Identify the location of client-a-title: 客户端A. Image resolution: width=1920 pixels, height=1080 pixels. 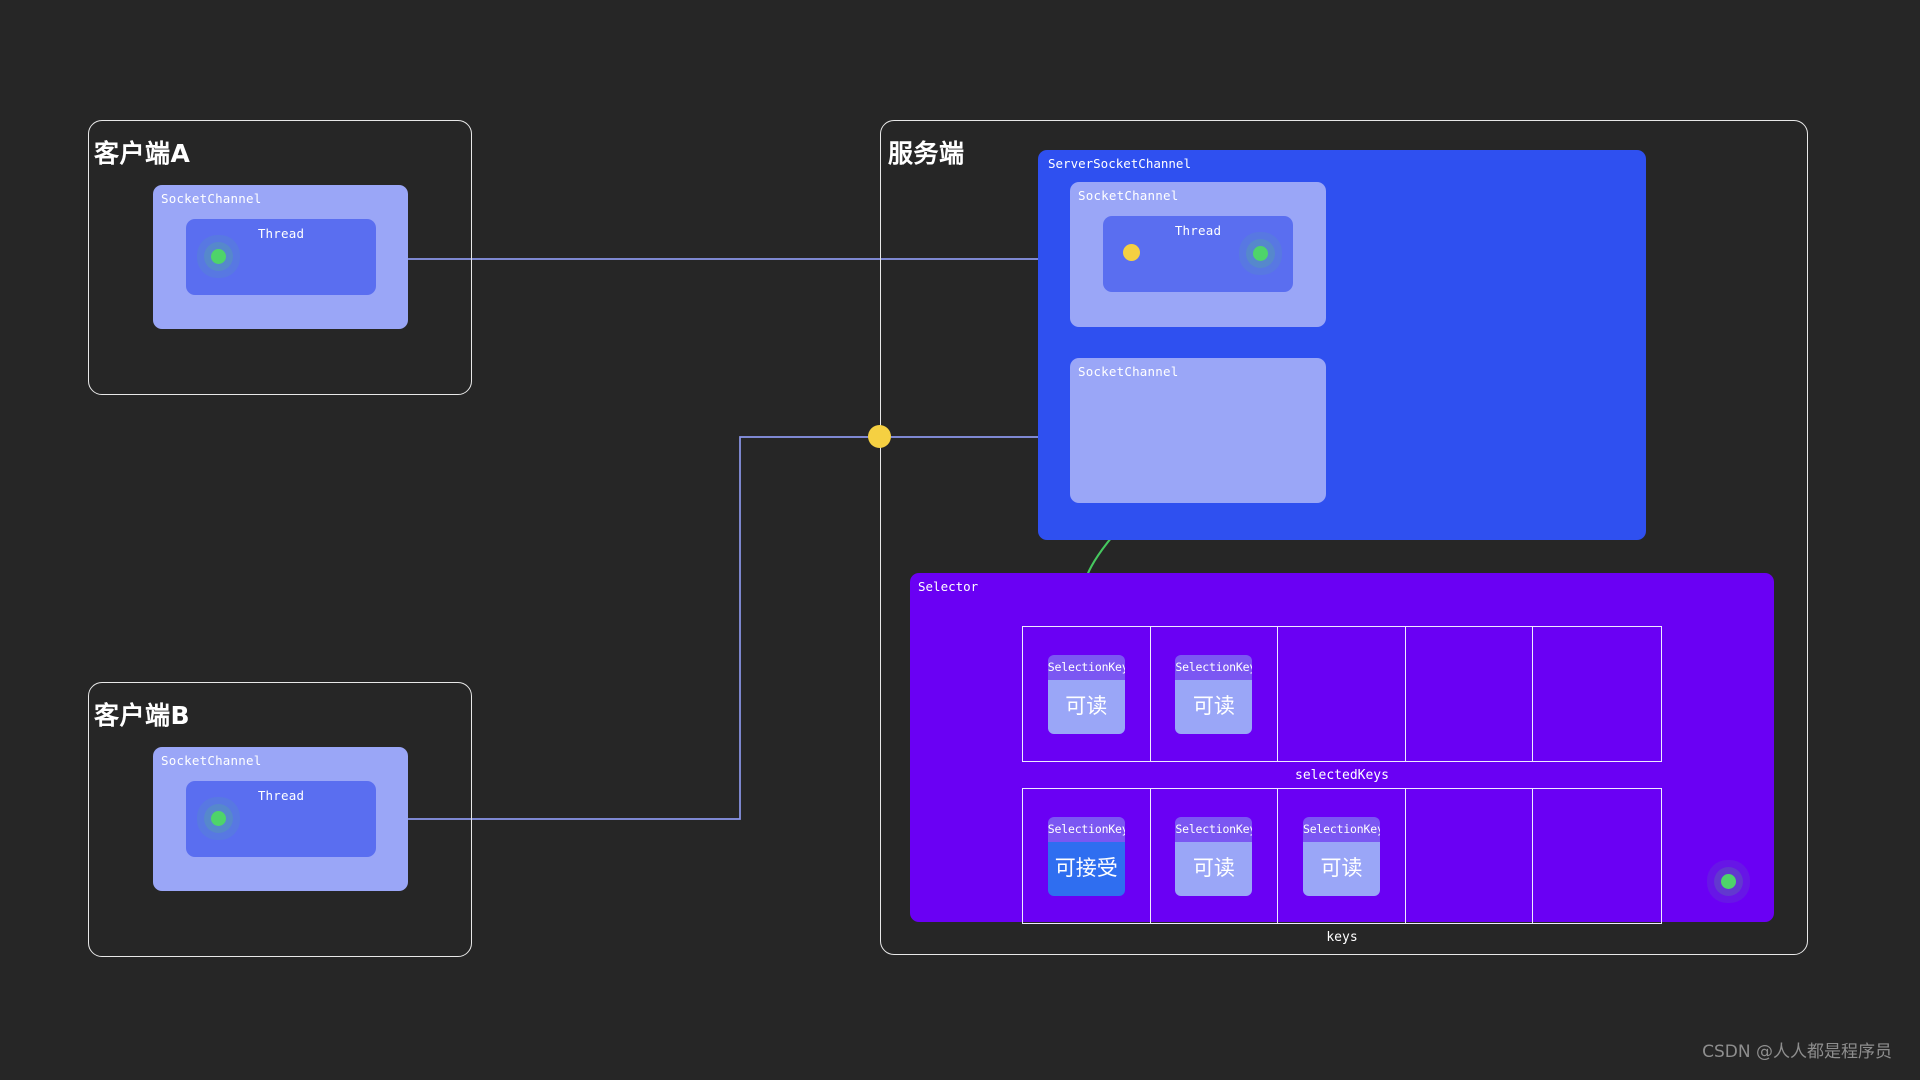
(142, 153).